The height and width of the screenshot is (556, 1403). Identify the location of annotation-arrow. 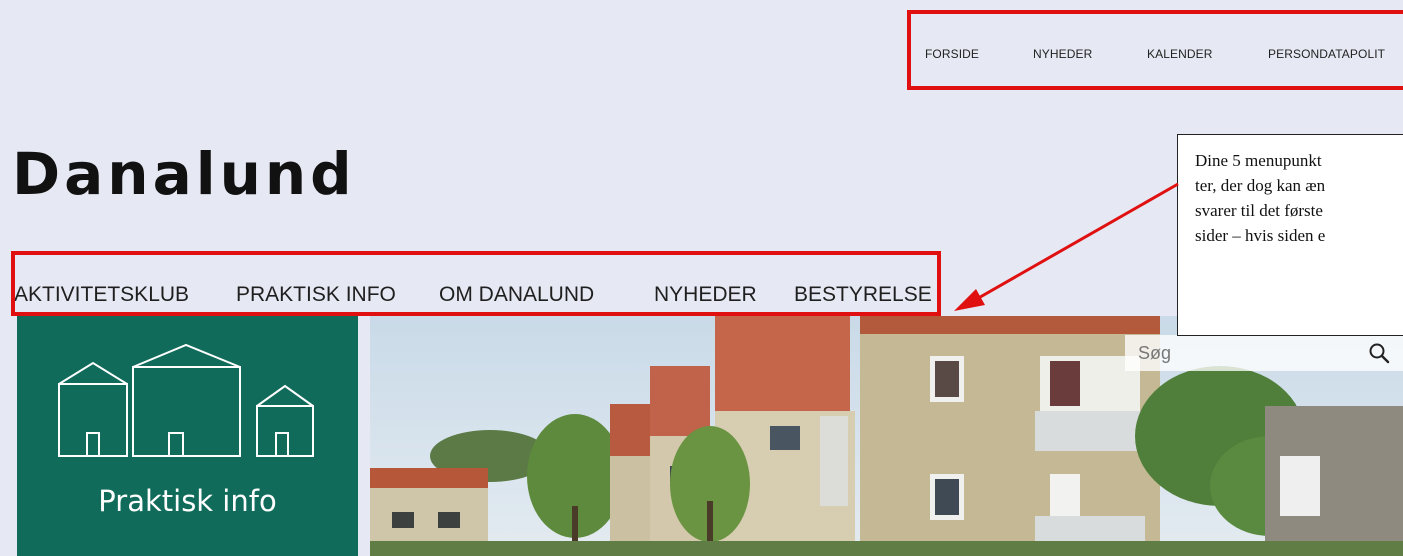
(1066, 246).